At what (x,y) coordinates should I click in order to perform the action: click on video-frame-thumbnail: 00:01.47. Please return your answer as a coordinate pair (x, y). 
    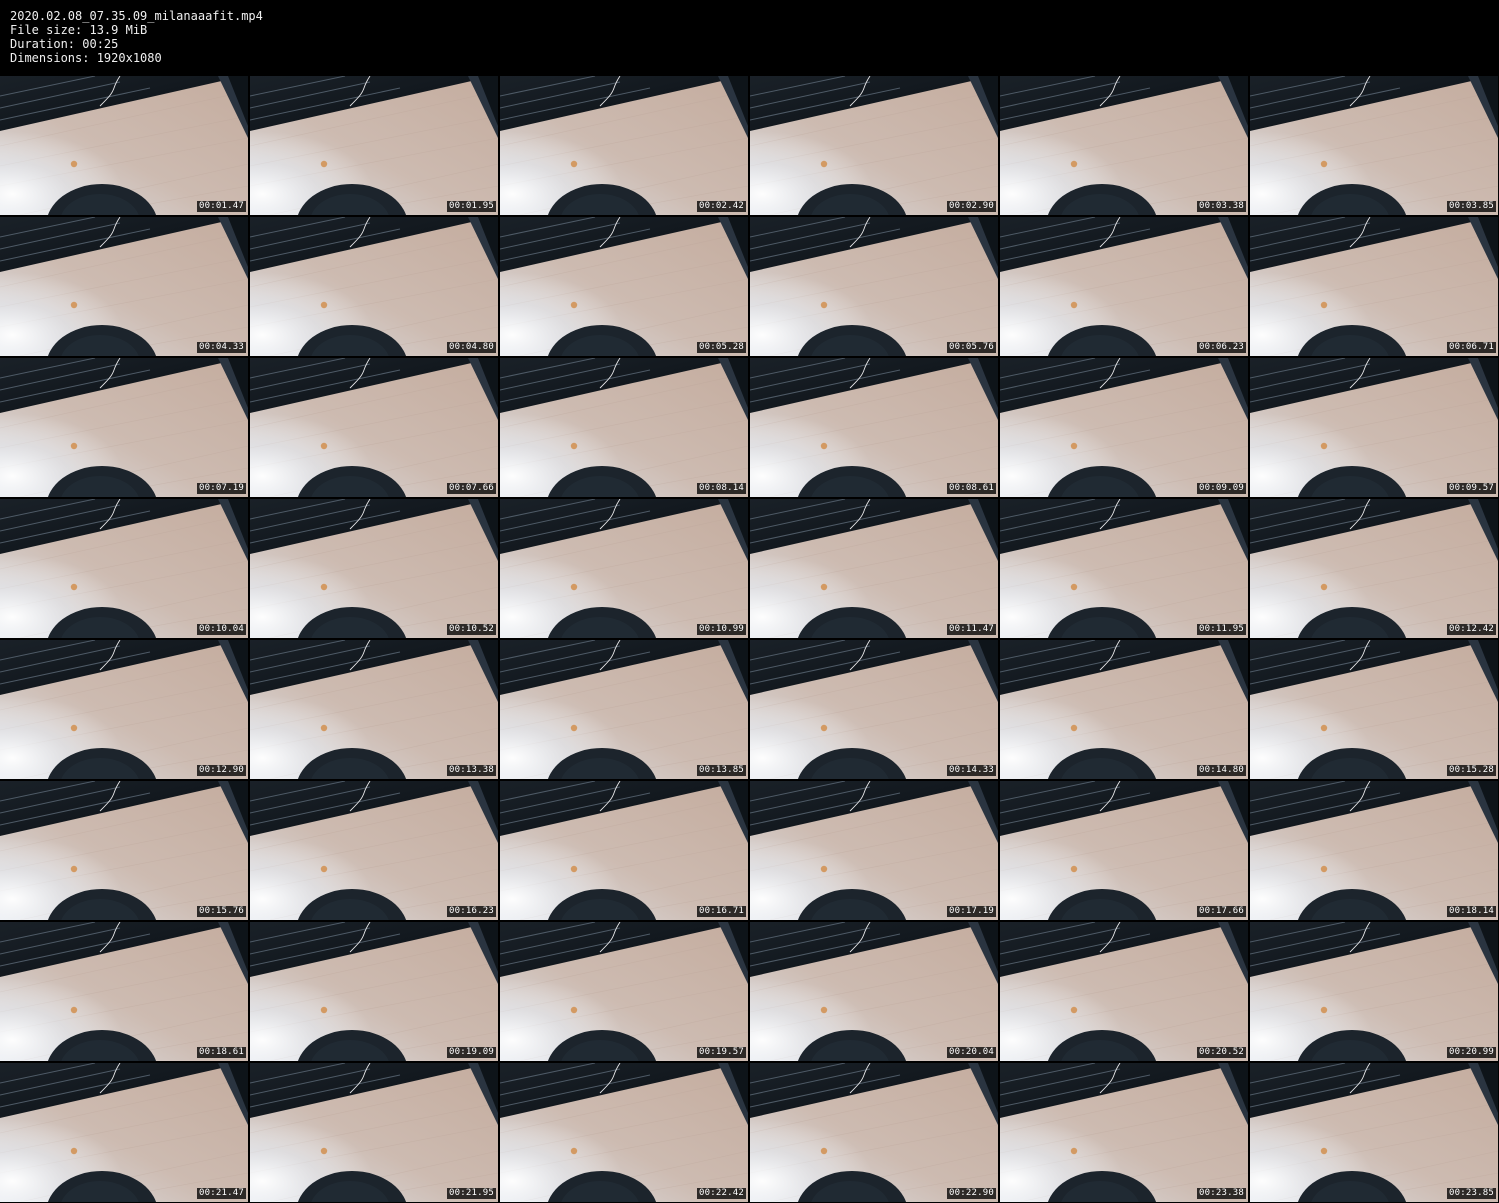
    Looking at the image, I should click on (124, 145).